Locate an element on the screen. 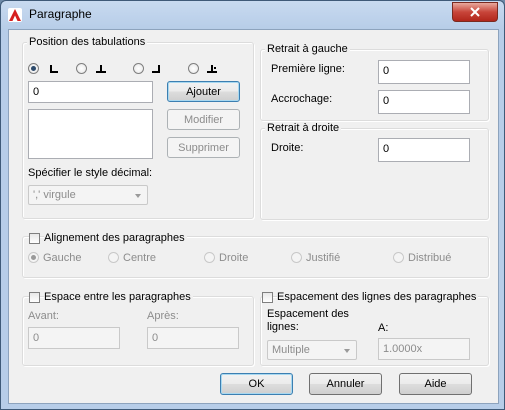 This screenshot has width=505, height=410. tab-position-title: Position des tabulations is located at coordinates (87, 42).